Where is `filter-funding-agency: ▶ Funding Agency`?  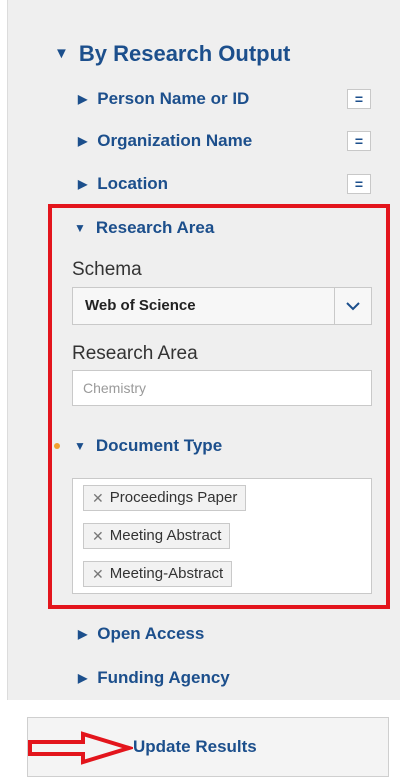 filter-funding-agency: ▶ Funding Agency is located at coordinates (154, 678).